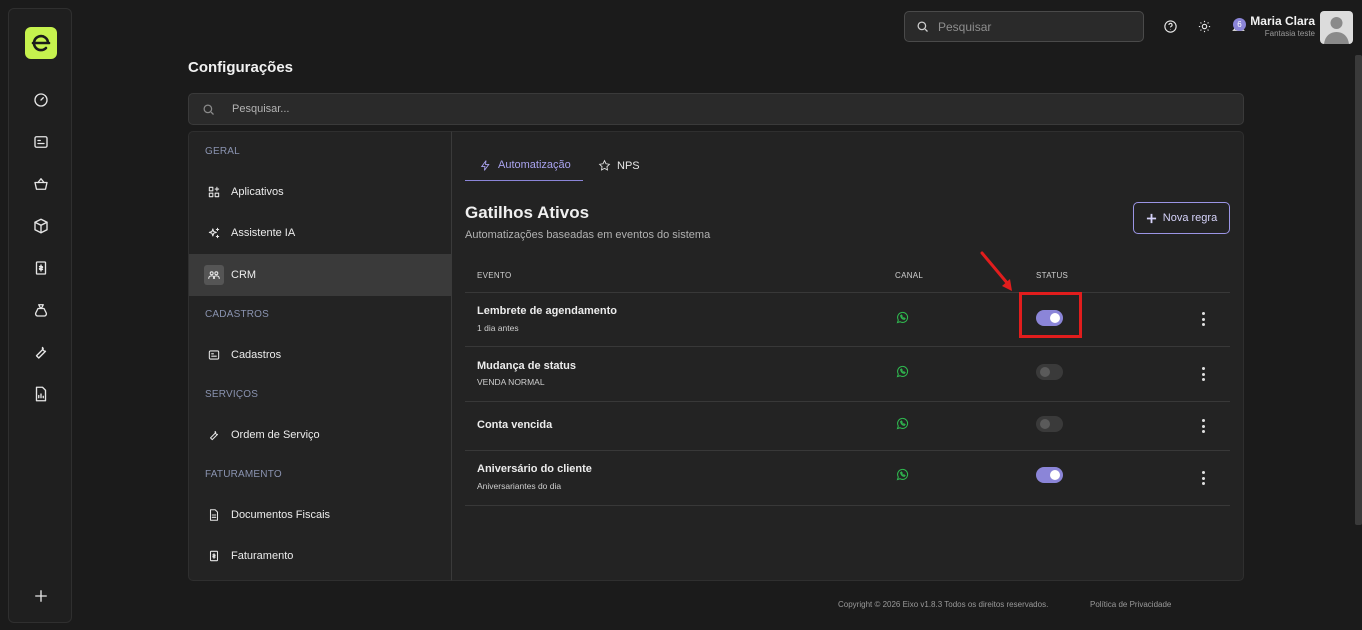 This screenshot has height=630, width=1362. What do you see at coordinates (237, 314) in the screenshot?
I see `nav-section-cadastros: CADASTROS` at bounding box center [237, 314].